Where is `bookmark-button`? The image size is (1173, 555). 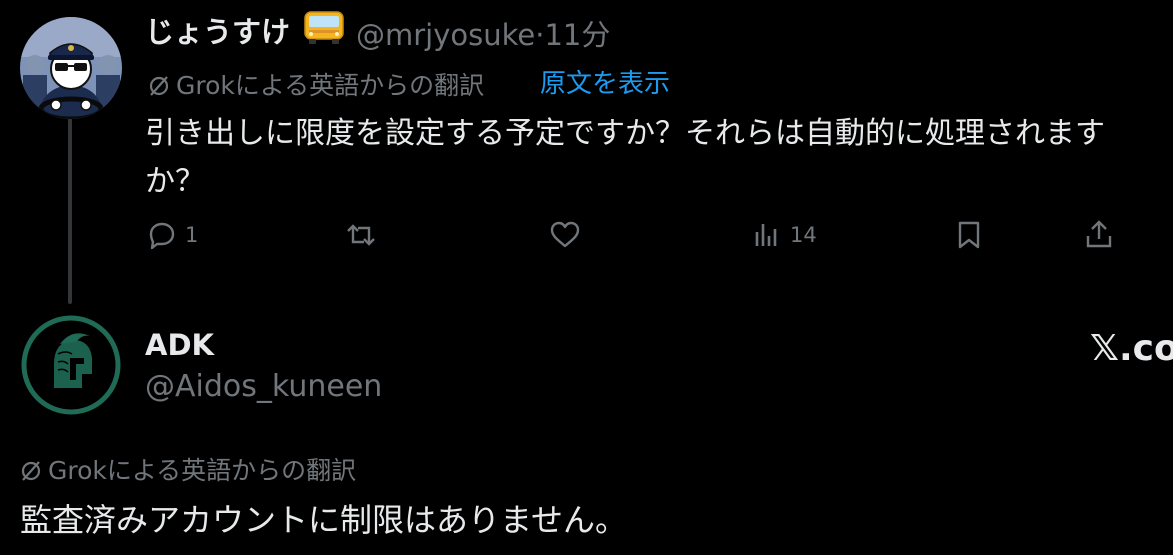 bookmark-button is located at coordinates (969, 235).